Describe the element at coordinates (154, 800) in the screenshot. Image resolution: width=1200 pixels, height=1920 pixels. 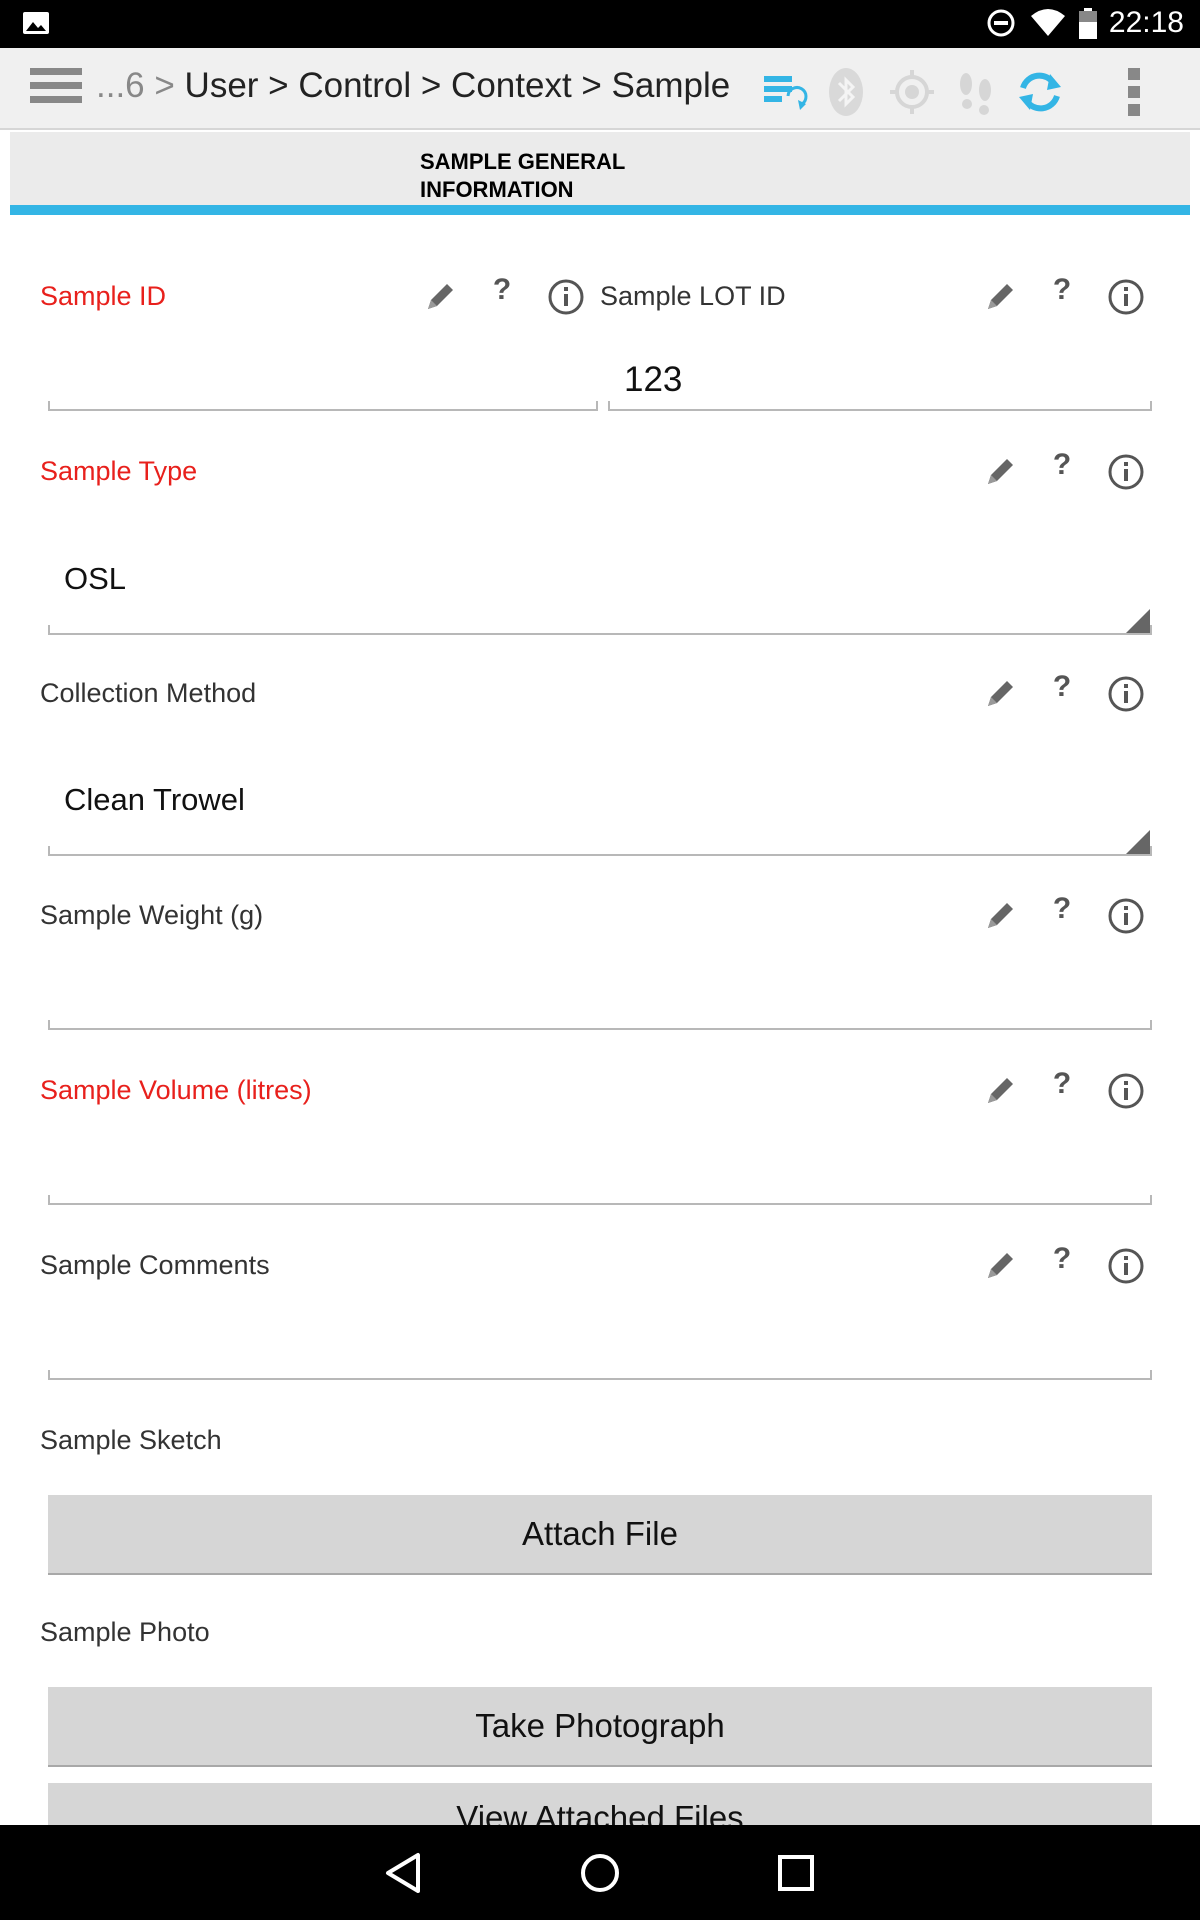
I see `collection-method-selected: Clean Trowel` at that location.